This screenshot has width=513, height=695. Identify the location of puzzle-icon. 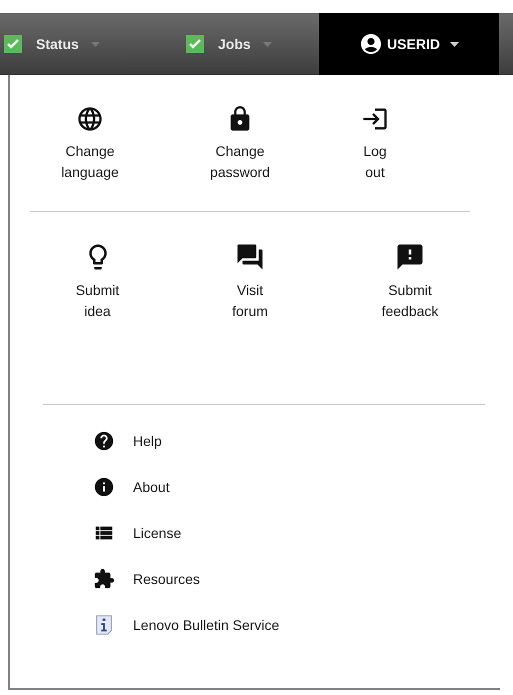
(104, 579).